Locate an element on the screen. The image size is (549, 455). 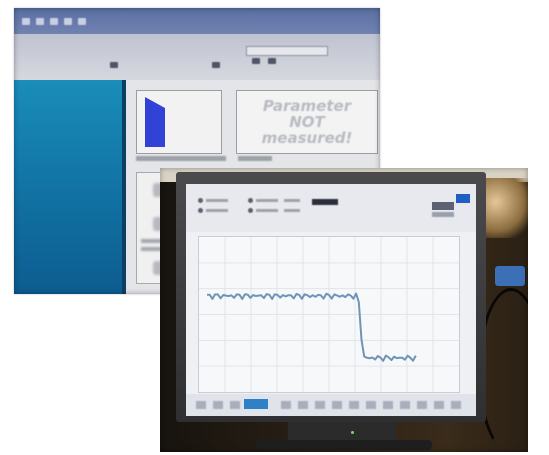
window-menubar is located at coordinates (197, 21).